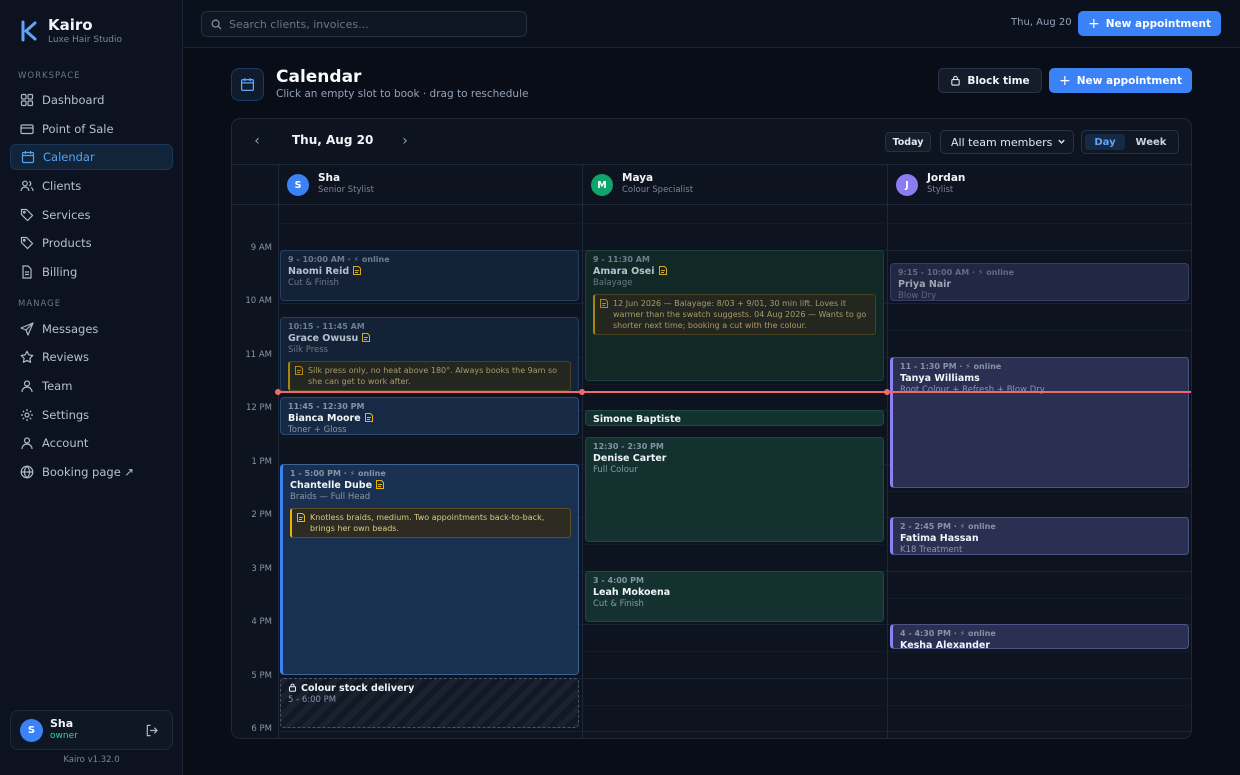  Describe the element at coordinates (91, 415) in the screenshot. I see `sidebar-item-settings: Settings` at that location.